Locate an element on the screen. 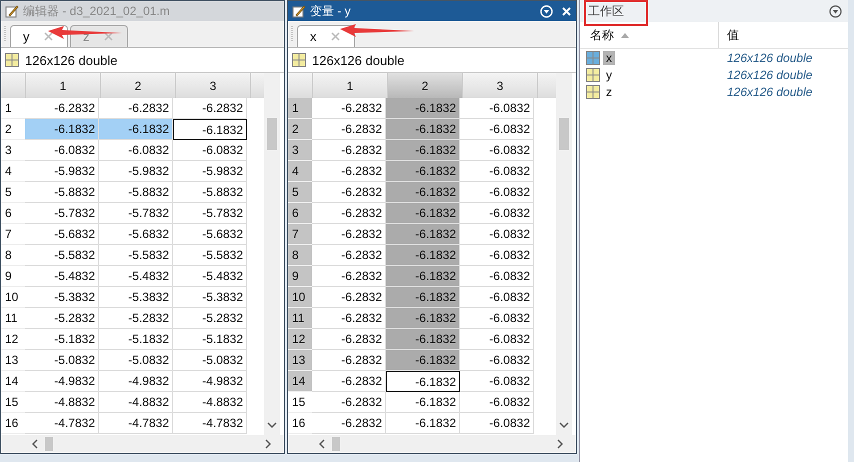  row-header: 16 is located at coordinates (300, 423).